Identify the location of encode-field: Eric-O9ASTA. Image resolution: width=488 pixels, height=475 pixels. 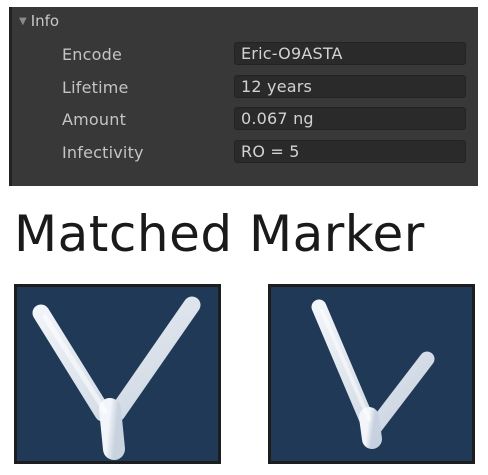
(350, 53).